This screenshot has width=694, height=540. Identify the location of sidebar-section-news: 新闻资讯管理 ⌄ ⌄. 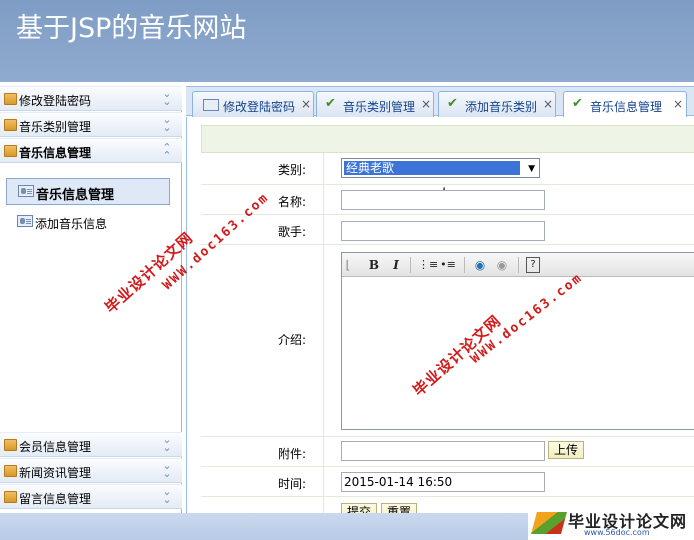
(91, 470).